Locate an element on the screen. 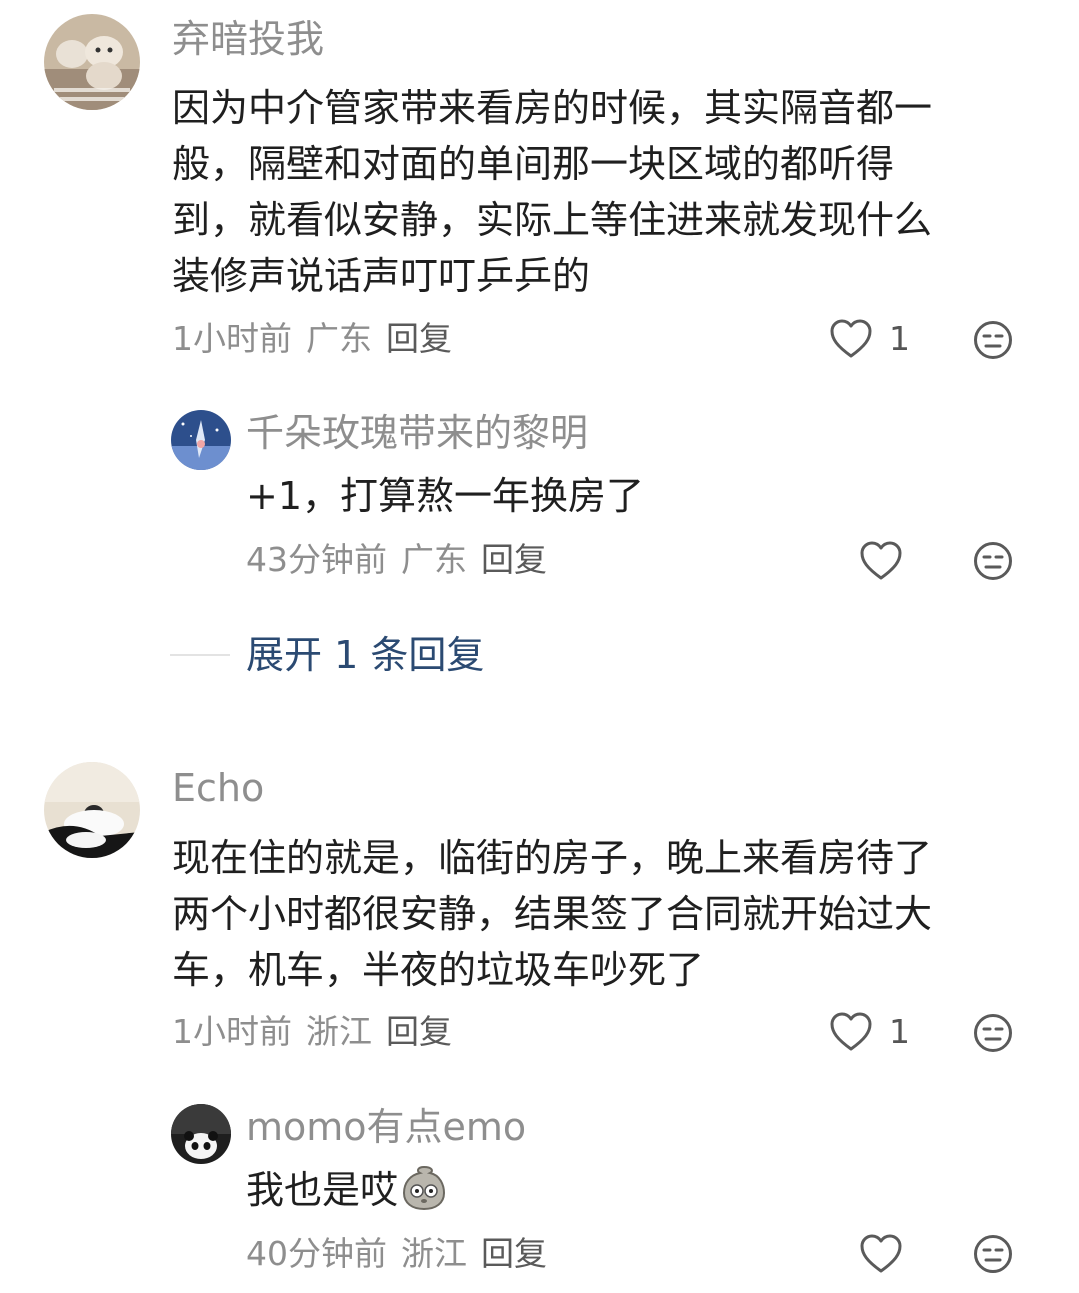 This screenshot has width=1079, height=1293. comment-text-line: 两个小时都很安静，结果签了合同就开始过大 is located at coordinates (552, 914).